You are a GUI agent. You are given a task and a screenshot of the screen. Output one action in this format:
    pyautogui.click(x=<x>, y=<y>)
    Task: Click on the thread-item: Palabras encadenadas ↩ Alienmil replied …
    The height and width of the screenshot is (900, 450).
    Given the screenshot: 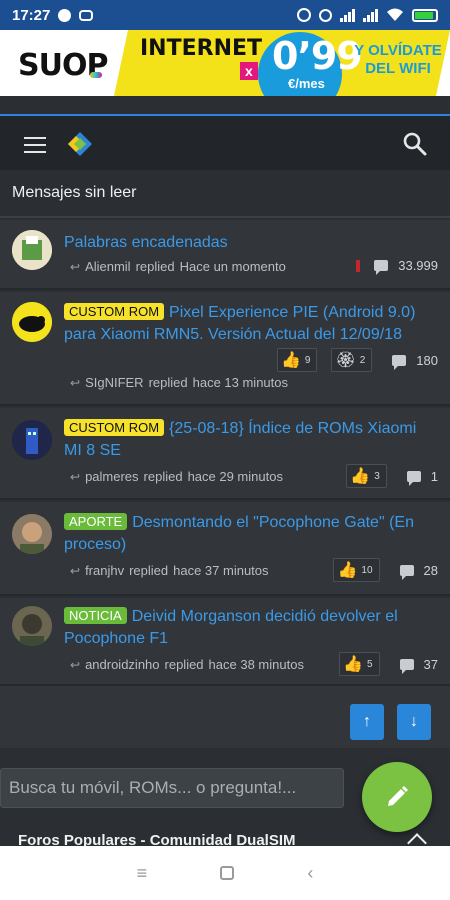 What is the action you would take?
    pyautogui.click(x=225, y=255)
    